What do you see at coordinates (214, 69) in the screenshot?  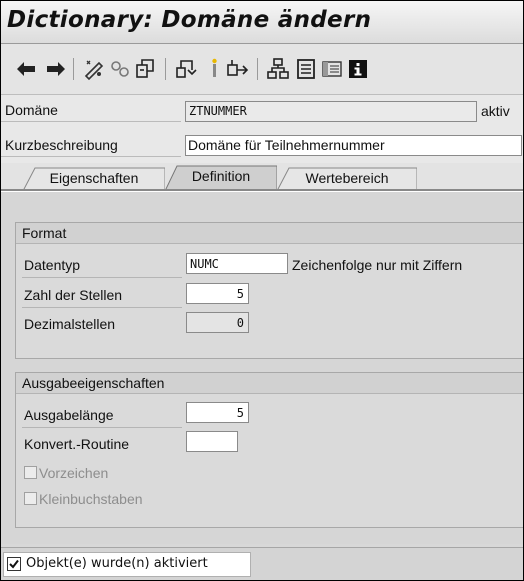 I see `object-list-icon` at bounding box center [214, 69].